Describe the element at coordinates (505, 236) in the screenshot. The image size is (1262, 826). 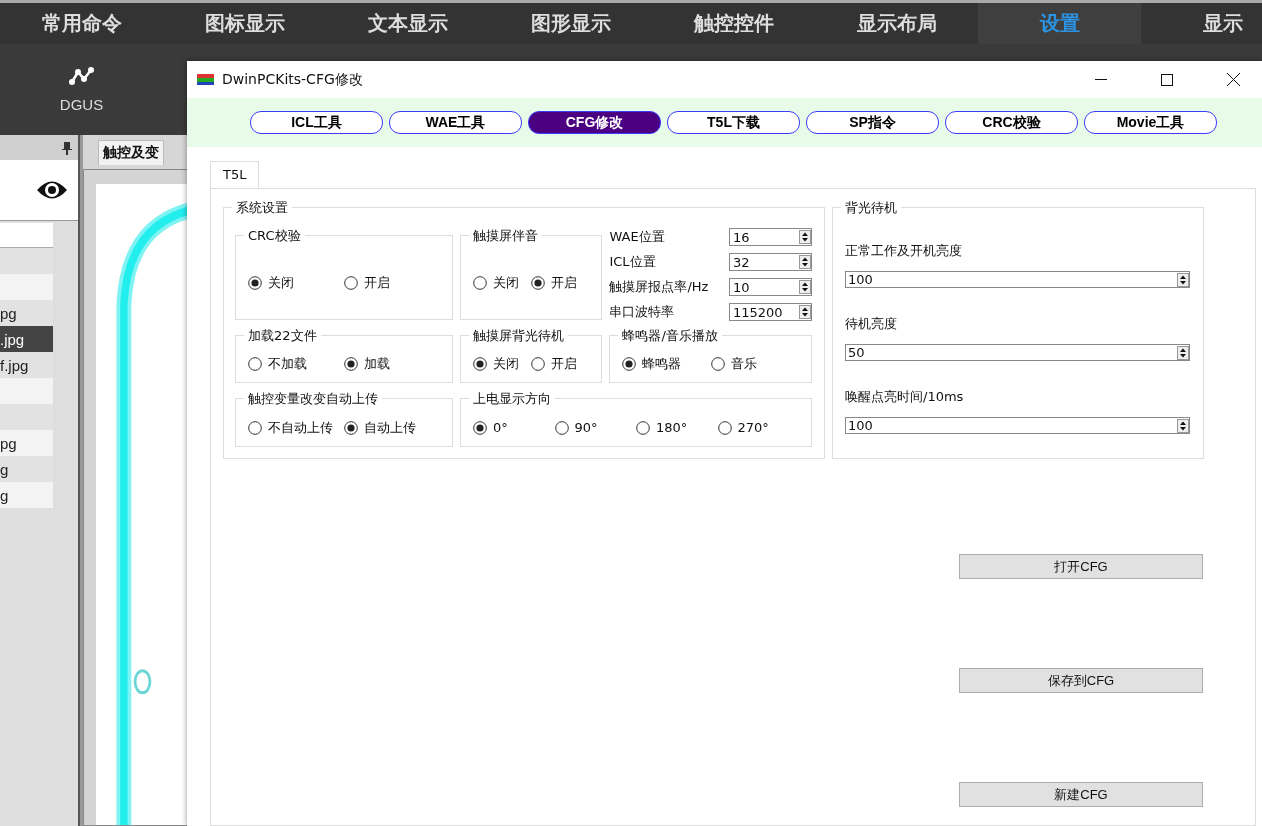
I see `group-title: 触摸屏伴音` at that location.